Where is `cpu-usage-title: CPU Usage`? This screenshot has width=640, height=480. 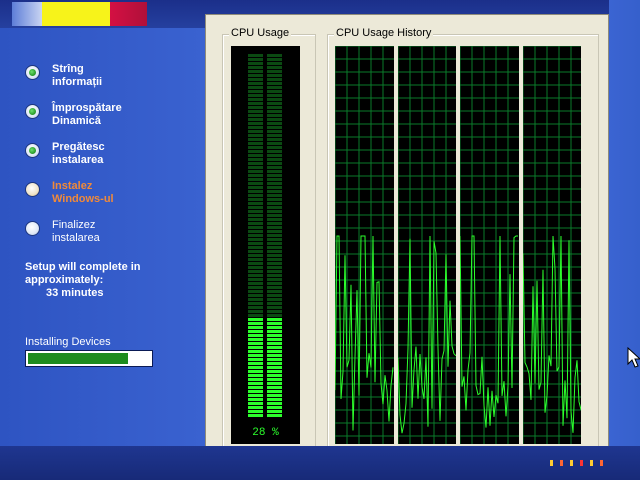 cpu-usage-title: CPU Usage is located at coordinates (260, 33).